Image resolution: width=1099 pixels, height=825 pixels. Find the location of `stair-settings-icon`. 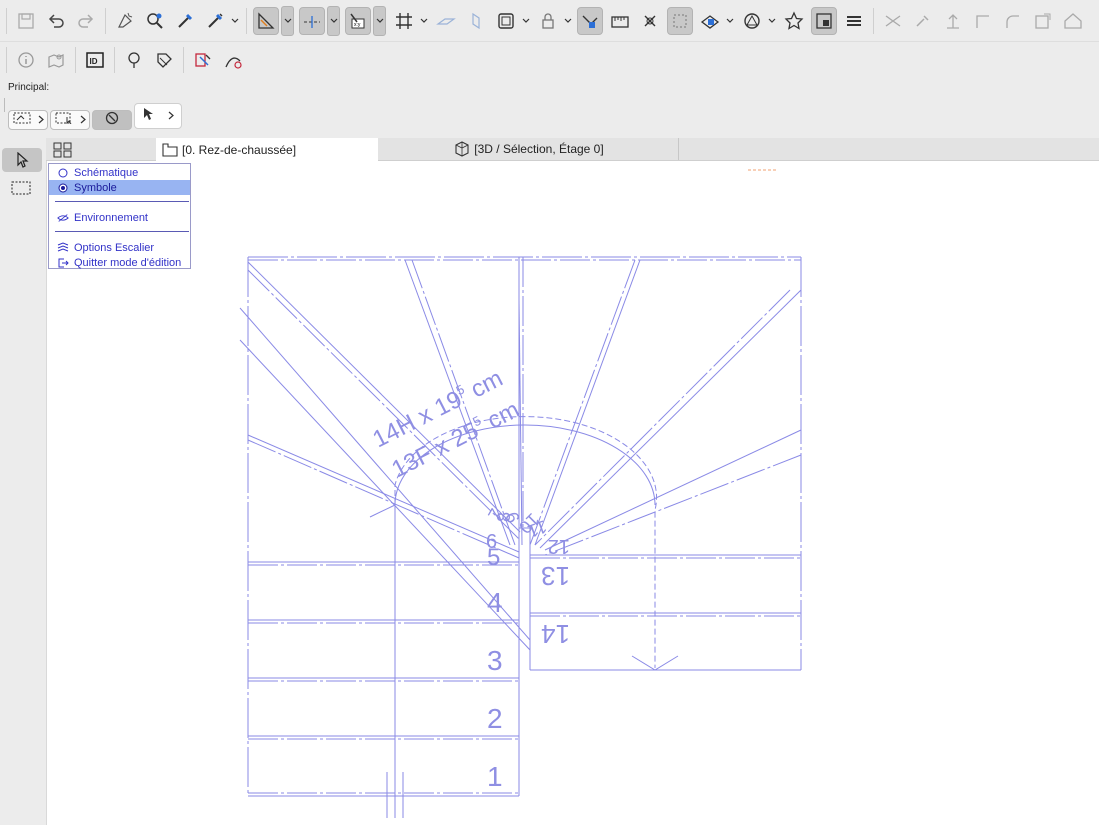

stair-settings-icon is located at coordinates (63, 247).